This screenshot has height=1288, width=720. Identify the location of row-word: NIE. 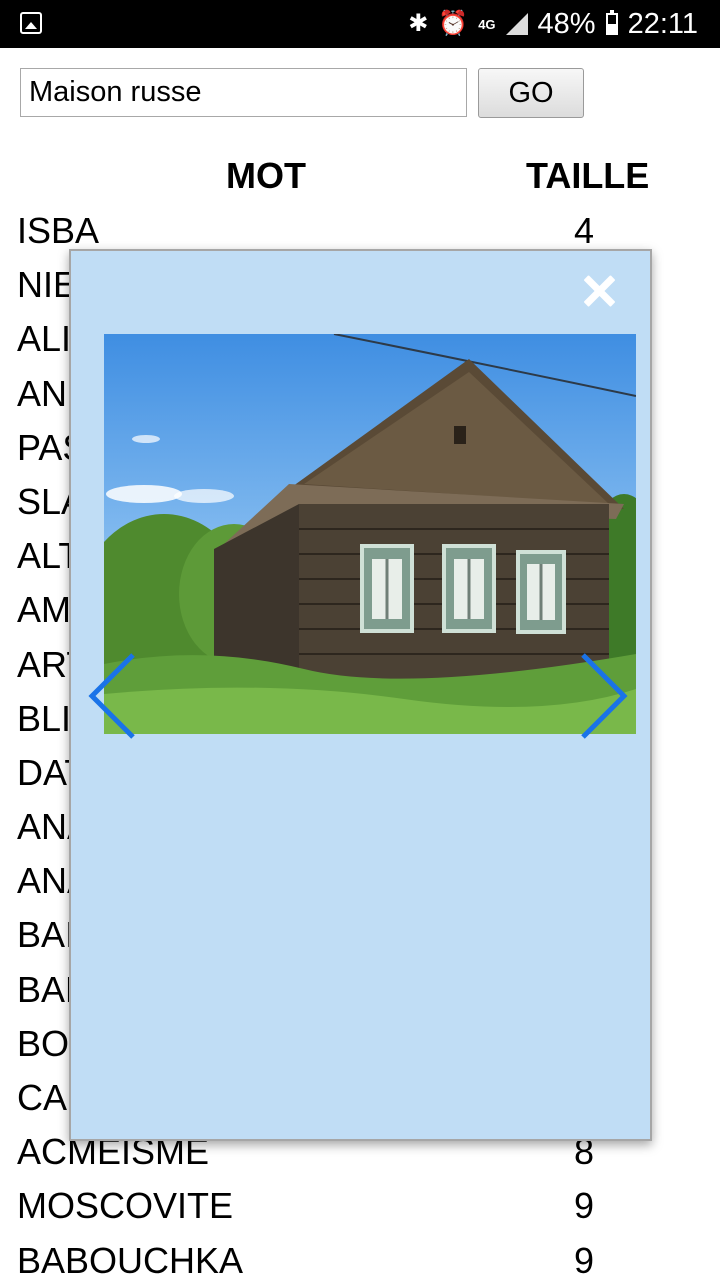
(47, 285).